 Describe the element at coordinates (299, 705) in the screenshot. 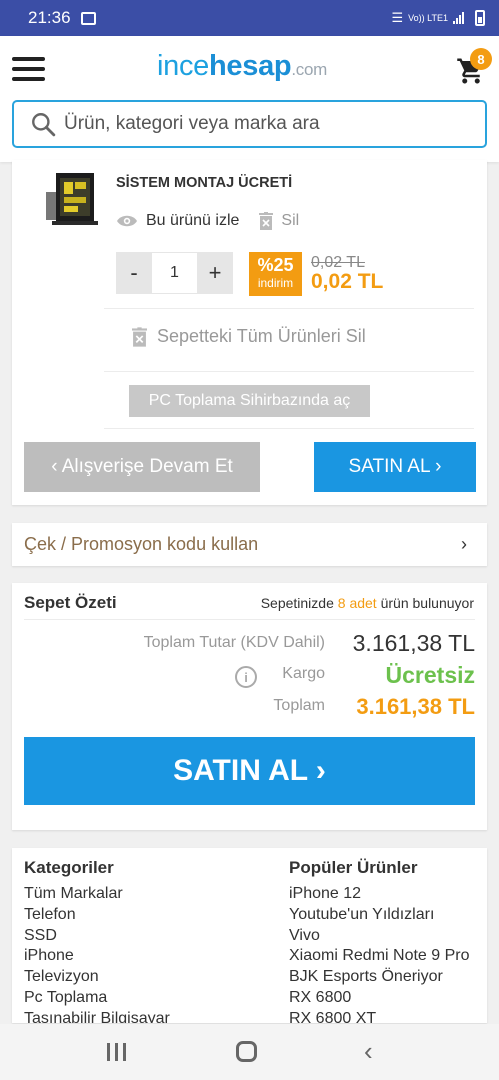

I see `grand-total-label: Toplam` at that location.